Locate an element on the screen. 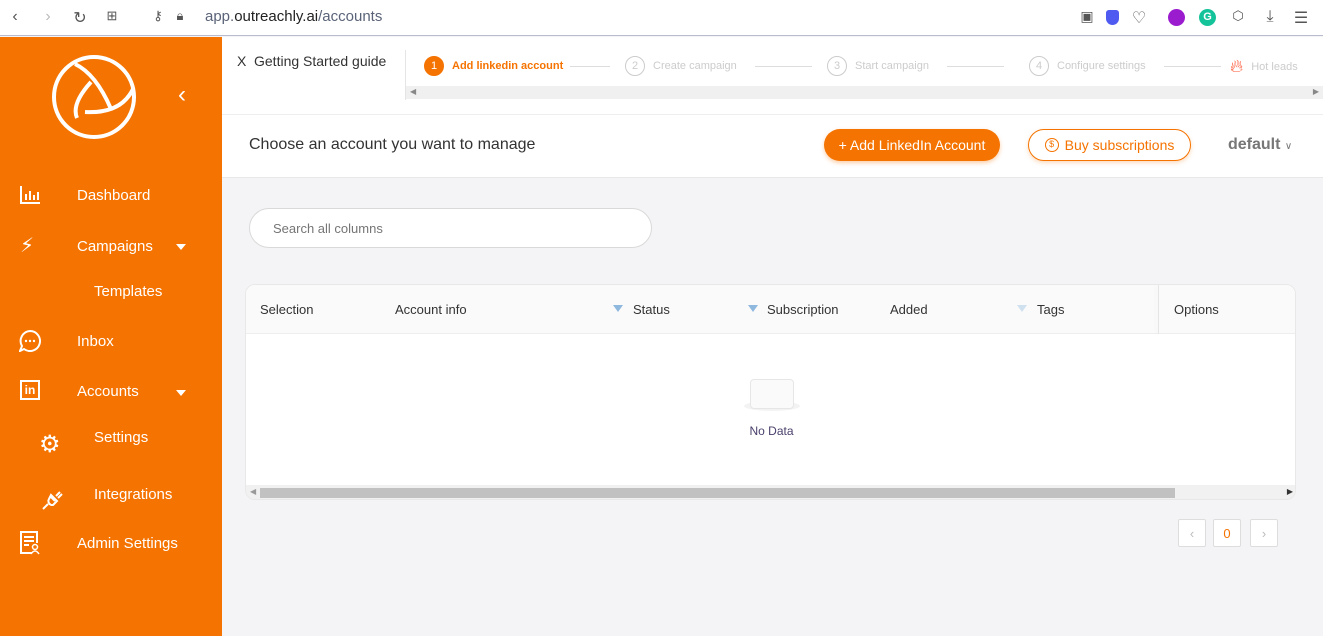  page-title: Choose an account you want to manage is located at coordinates (392, 144).